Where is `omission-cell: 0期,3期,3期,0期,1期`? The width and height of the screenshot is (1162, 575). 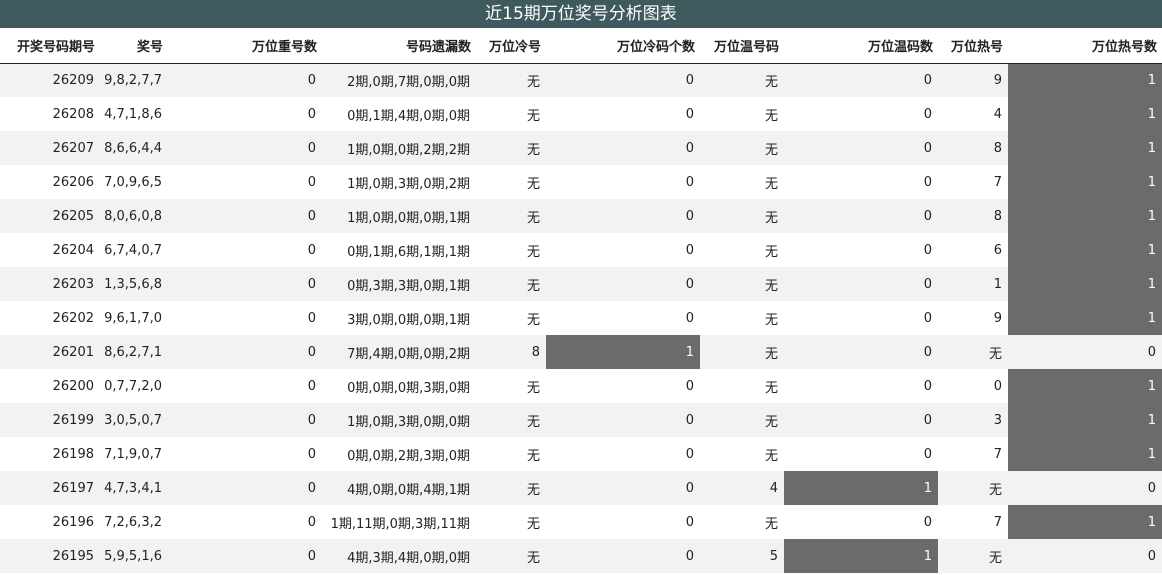 omission-cell: 0期,3期,3期,0期,1期 is located at coordinates (399, 284).